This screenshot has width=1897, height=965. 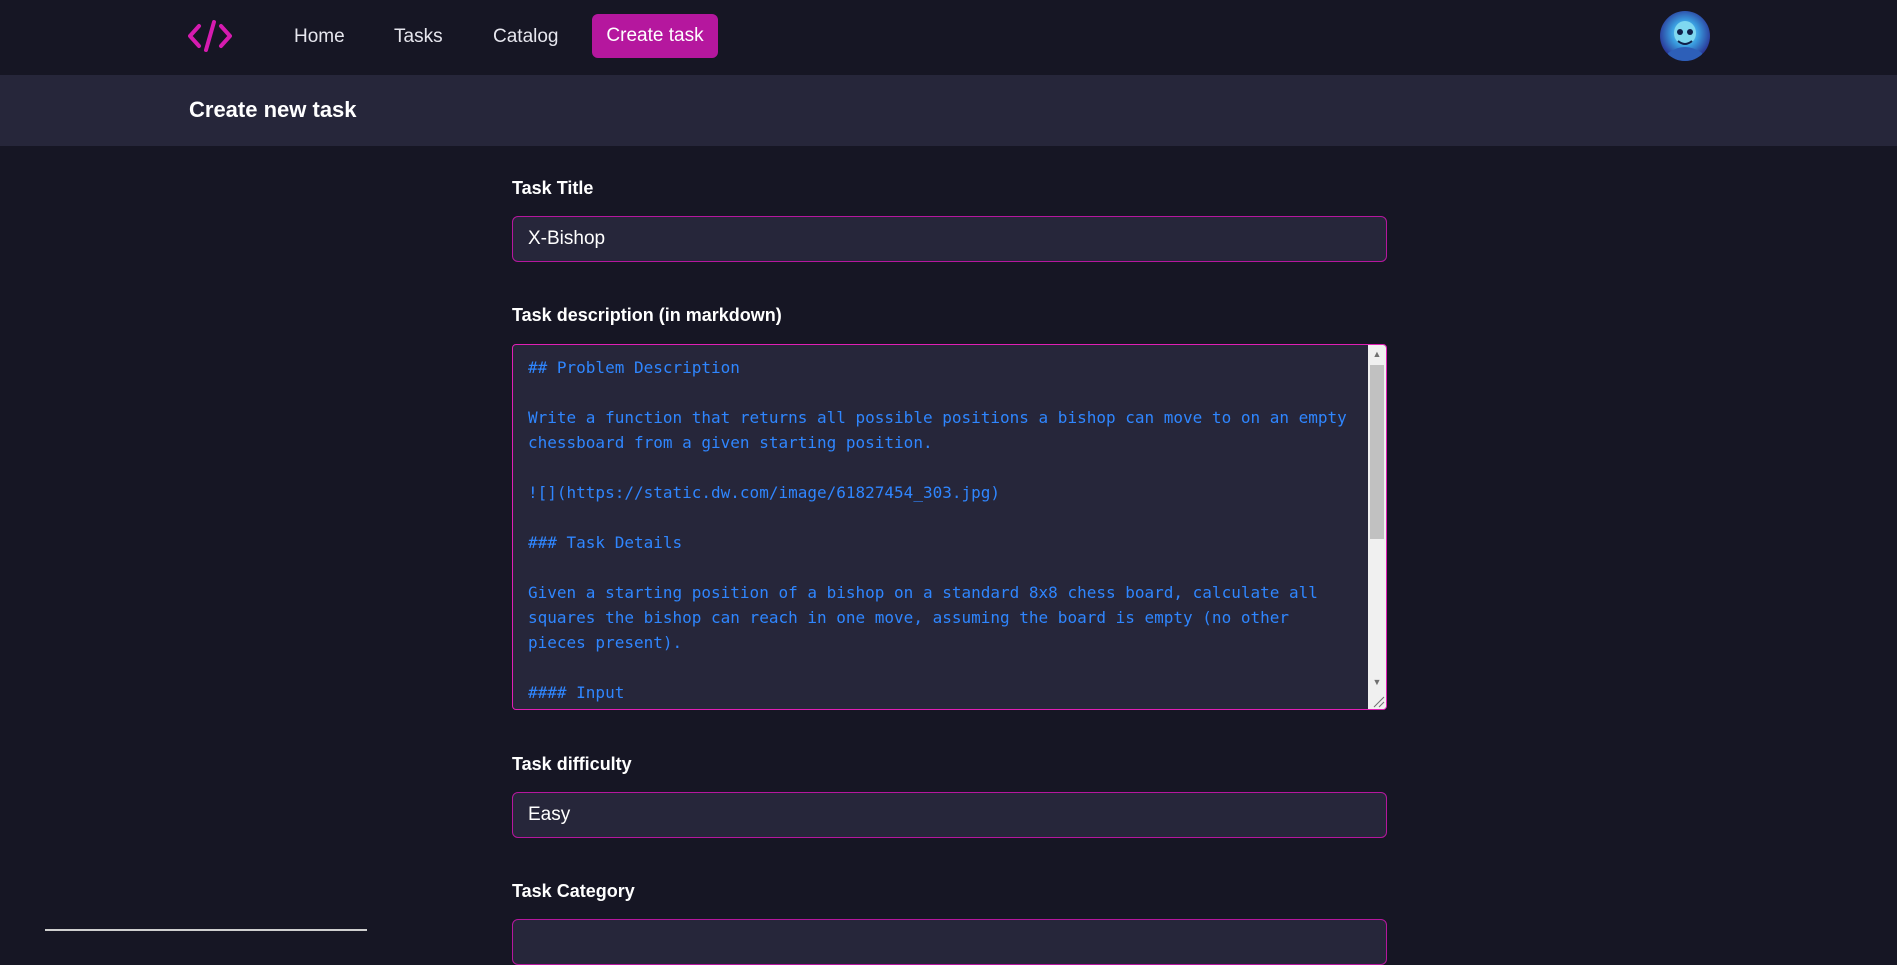 I want to click on task-category-select, so click(x=949, y=942).